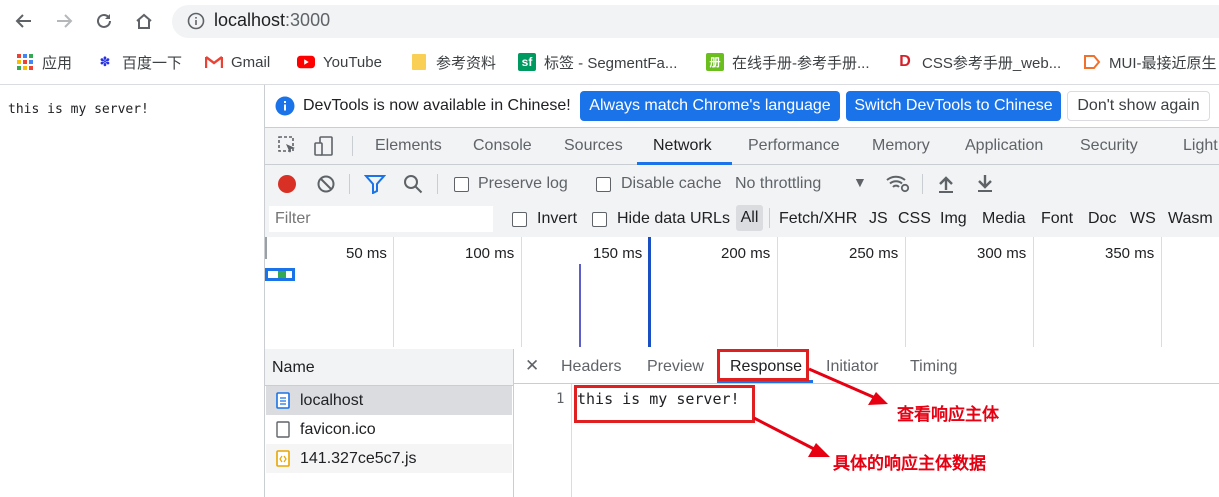  I want to click on request-name: favicon.ico, so click(338, 429).